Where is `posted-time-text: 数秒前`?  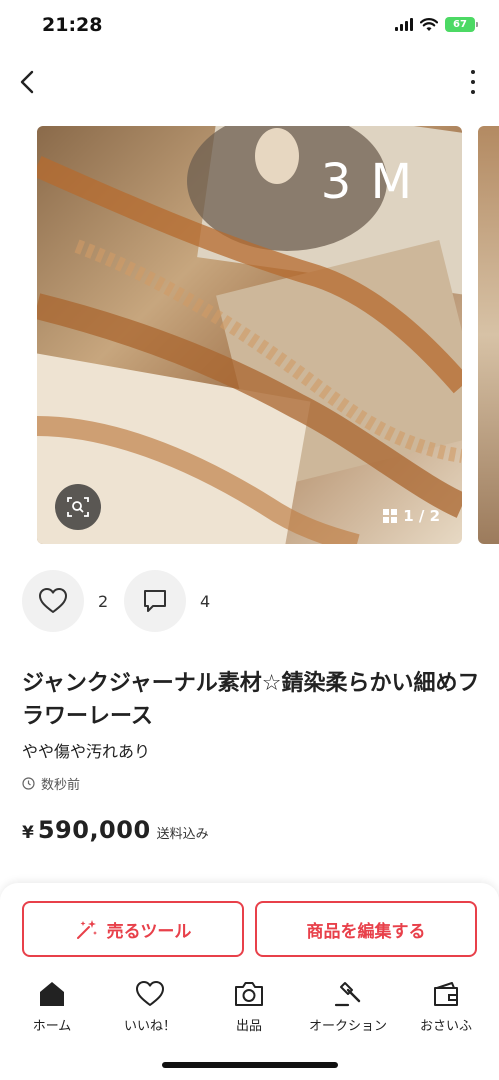 posted-time-text: 数秒前 is located at coordinates (61, 785).